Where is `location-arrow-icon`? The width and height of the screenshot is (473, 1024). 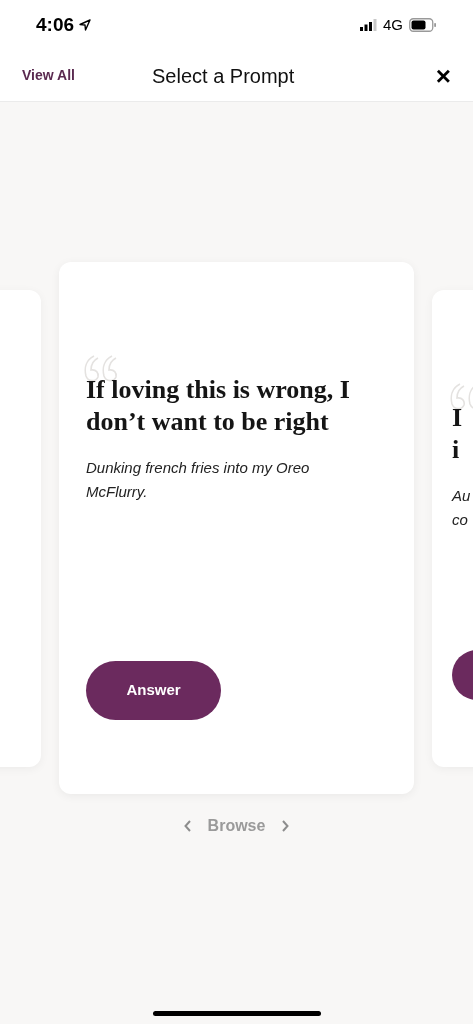
location-arrow-icon is located at coordinates (85, 25).